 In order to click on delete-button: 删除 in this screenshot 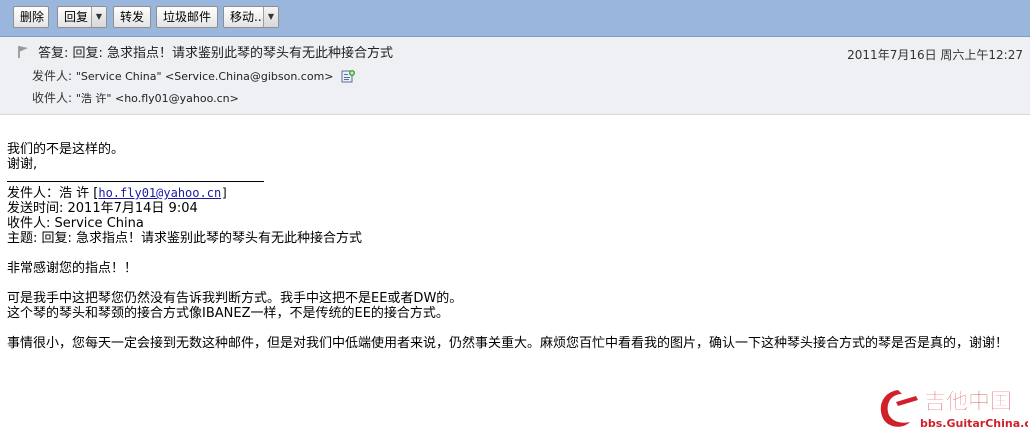, I will do `click(31, 17)`.